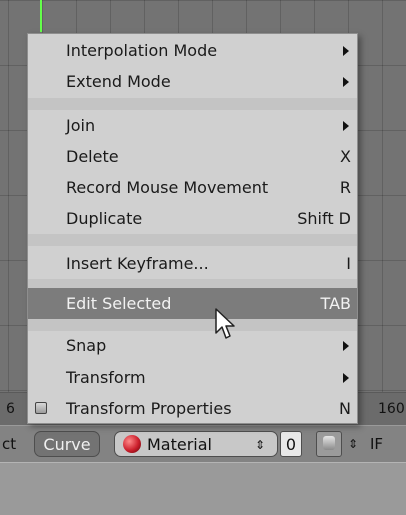 The height and width of the screenshot is (515, 406). I want to click on menu-item-interpolation-mode: Interpolation Mode, so click(192, 50).